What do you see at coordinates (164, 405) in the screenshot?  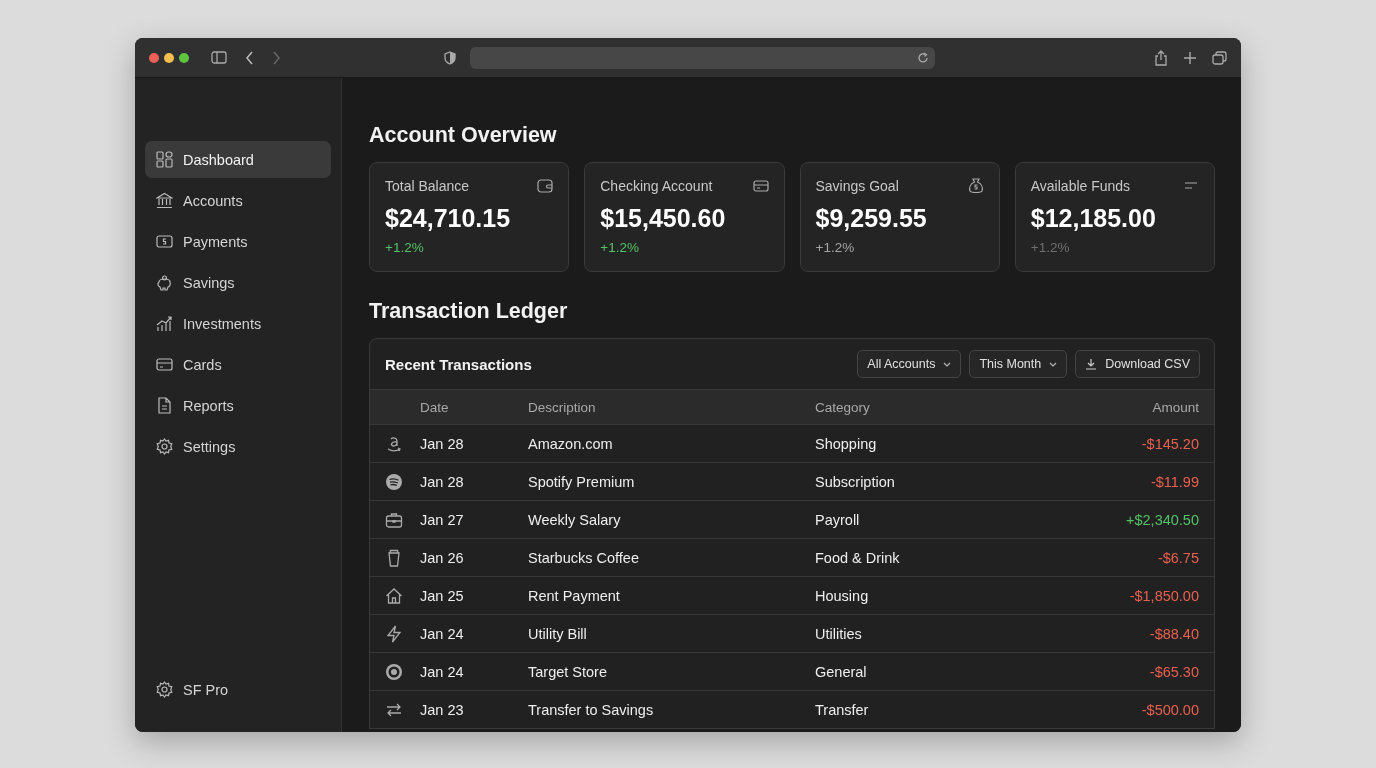 I see `document-icon` at bounding box center [164, 405].